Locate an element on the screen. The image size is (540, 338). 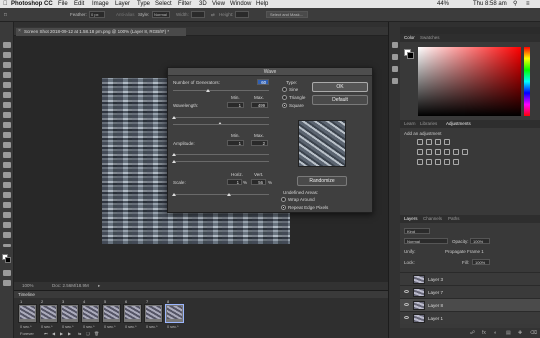
history-icon is located at coordinates (395, 45).